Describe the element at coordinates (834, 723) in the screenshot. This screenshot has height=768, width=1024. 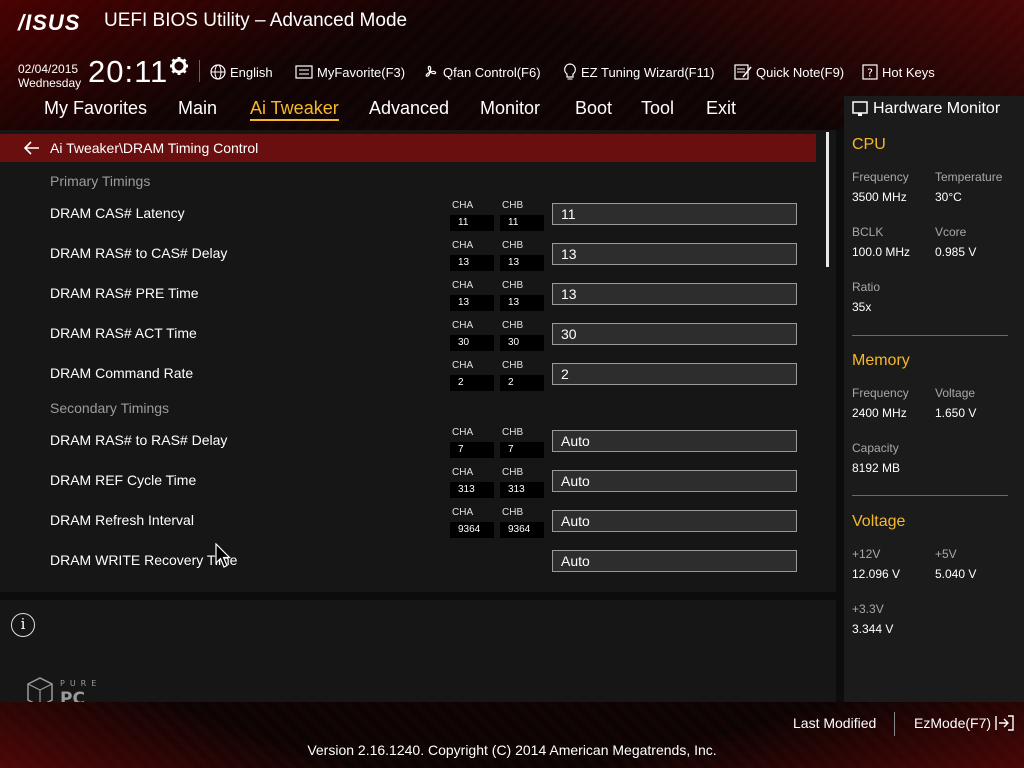
I see `last-modified-button: Last Modified` at that location.